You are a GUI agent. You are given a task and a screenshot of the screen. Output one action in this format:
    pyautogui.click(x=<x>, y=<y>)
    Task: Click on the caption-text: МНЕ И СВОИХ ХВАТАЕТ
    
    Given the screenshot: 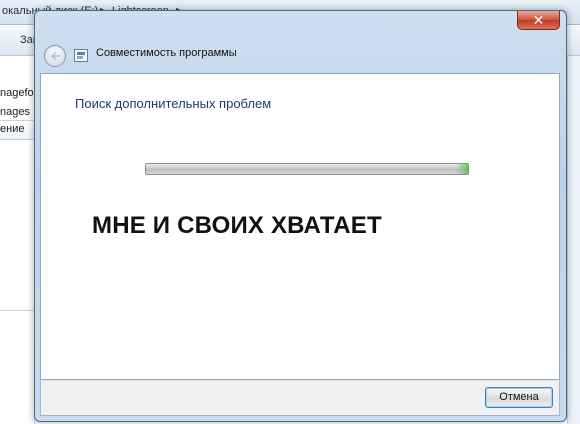 What is the action you would take?
    pyautogui.click(x=237, y=225)
    